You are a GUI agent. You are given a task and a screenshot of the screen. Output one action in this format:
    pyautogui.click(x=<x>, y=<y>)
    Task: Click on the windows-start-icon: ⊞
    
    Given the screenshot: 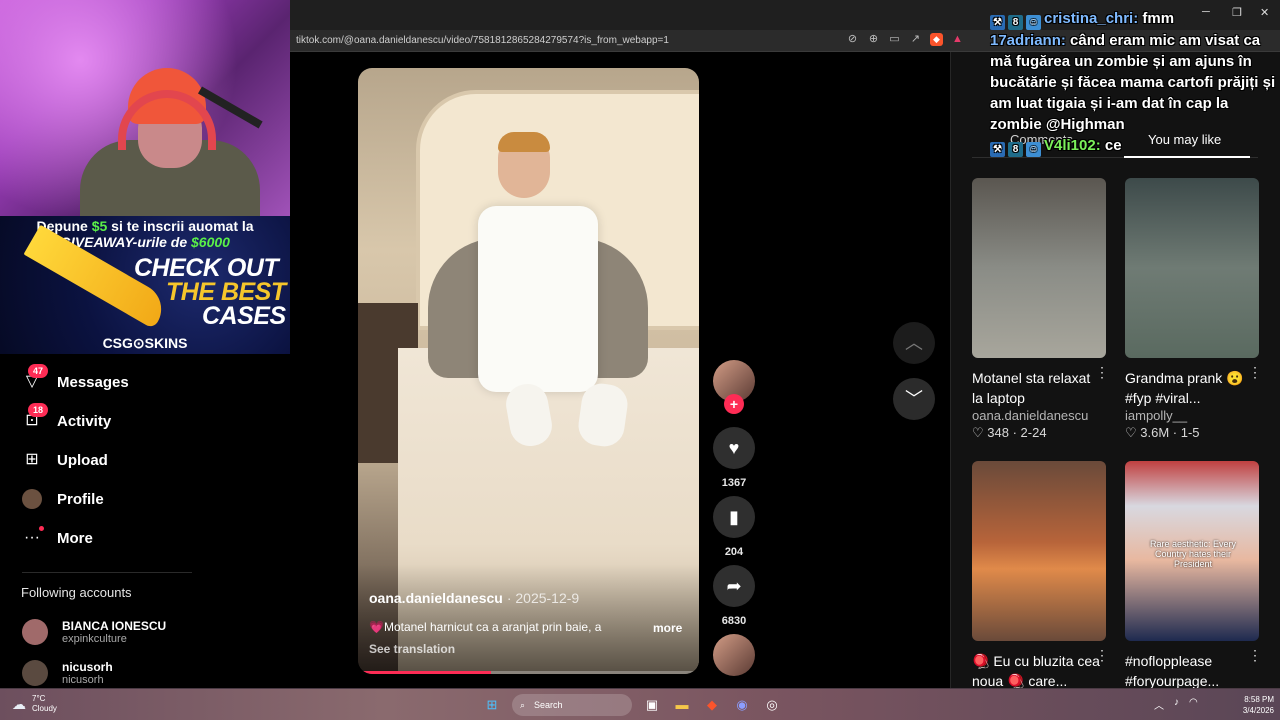 What is the action you would take?
    pyautogui.click(x=492, y=705)
    